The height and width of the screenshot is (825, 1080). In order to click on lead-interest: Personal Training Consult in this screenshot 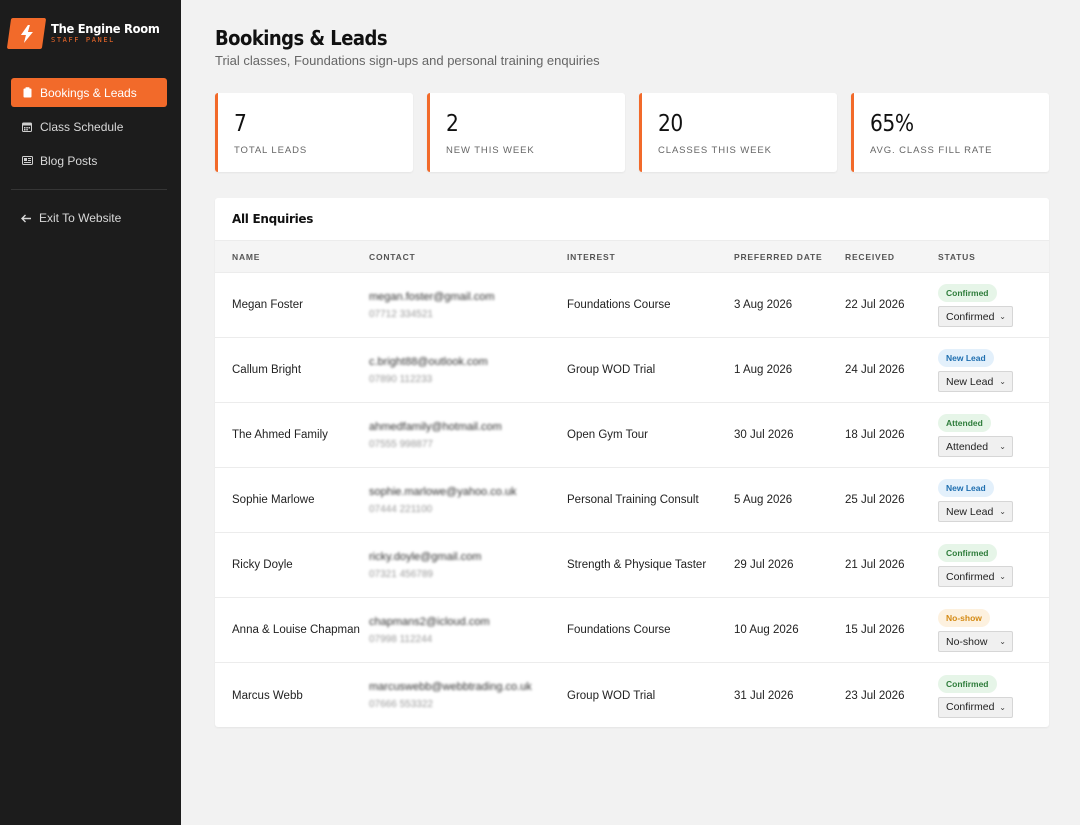, I will do `click(633, 500)`.